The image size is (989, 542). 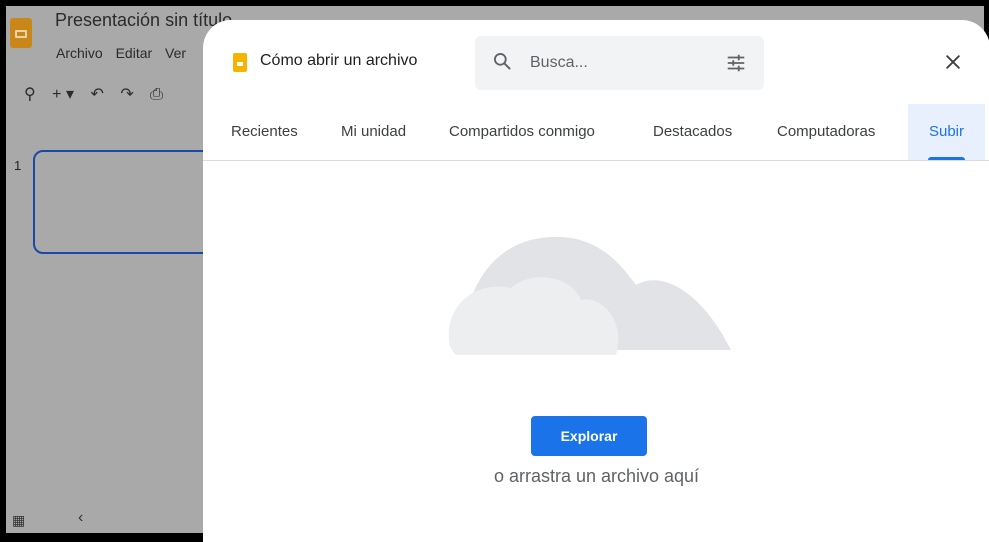 What do you see at coordinates (589, 295) in the screenshot?
I see `upload-cloud-illustration` at bounding box center [589, 295].